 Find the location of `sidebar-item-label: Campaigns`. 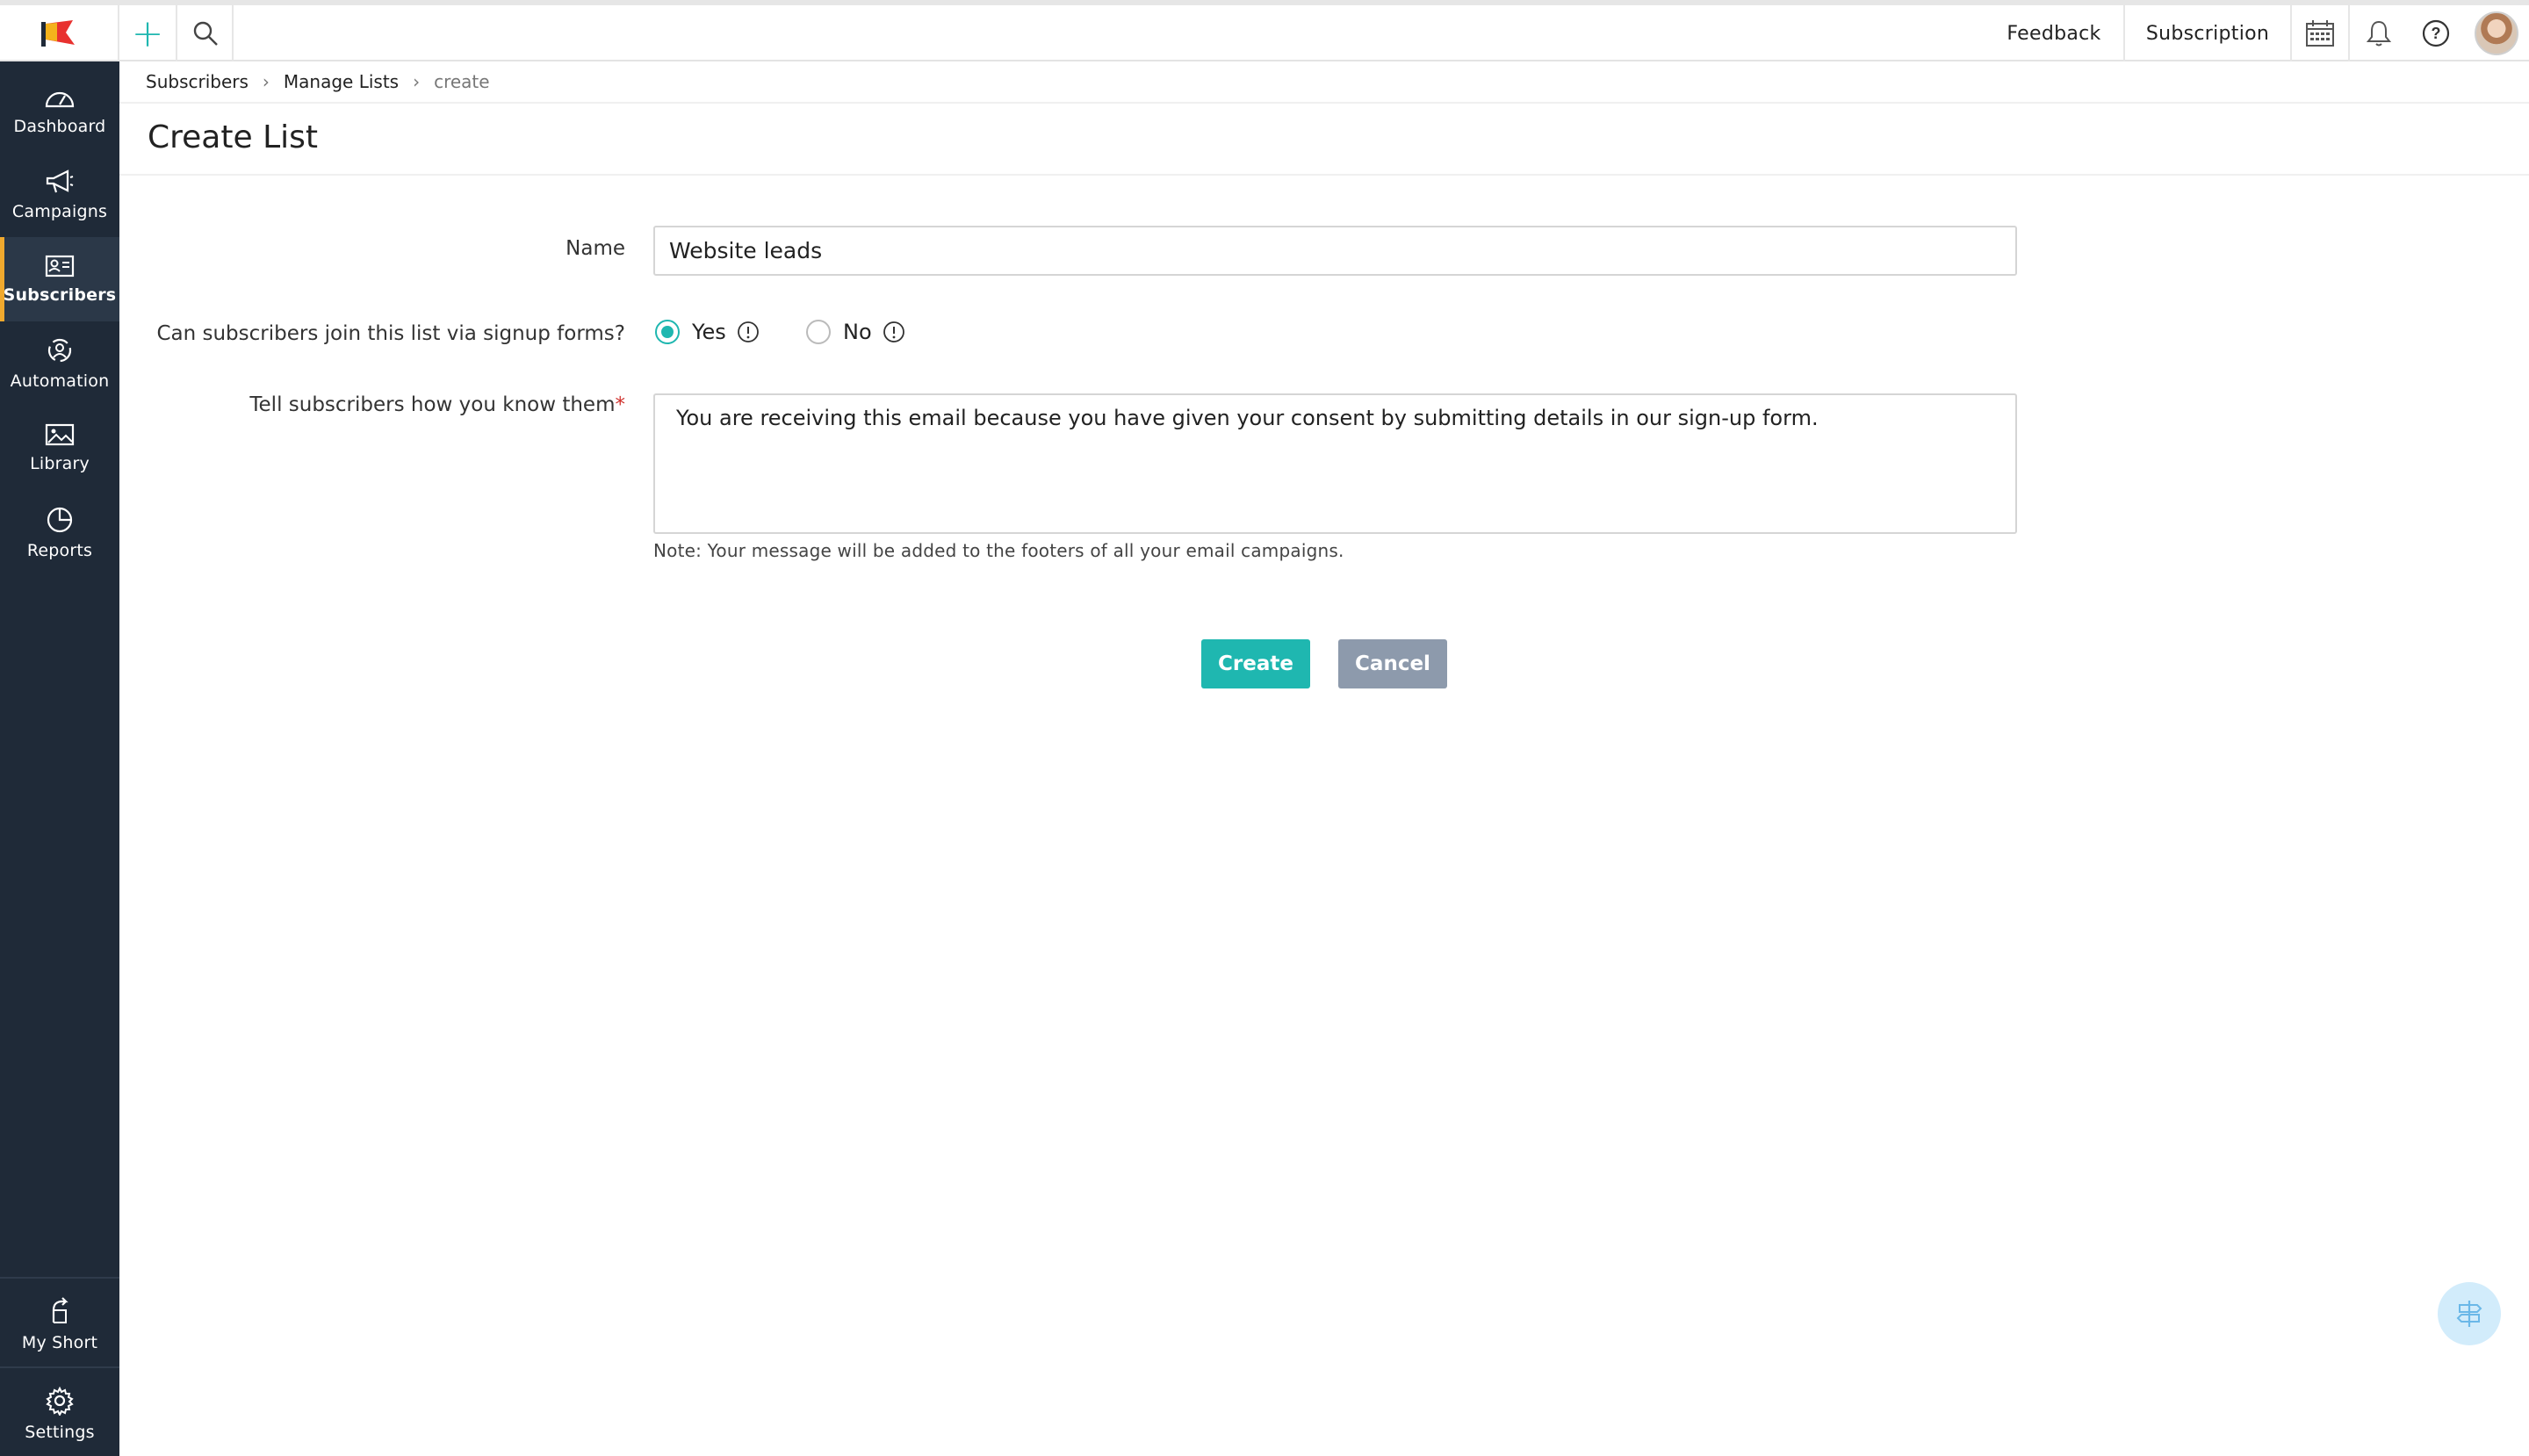

sidebar-item-label: Campaigns is located at coordinates (60, 211).